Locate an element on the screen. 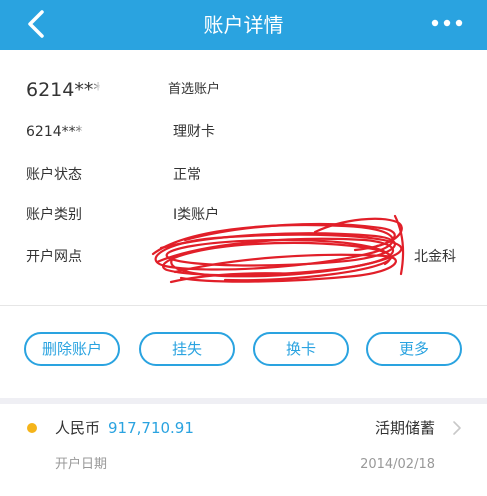 Image resolution: width=487 pixels, height=496 pixels. page-title: 账户详情 is located at coordinates (243, 25).